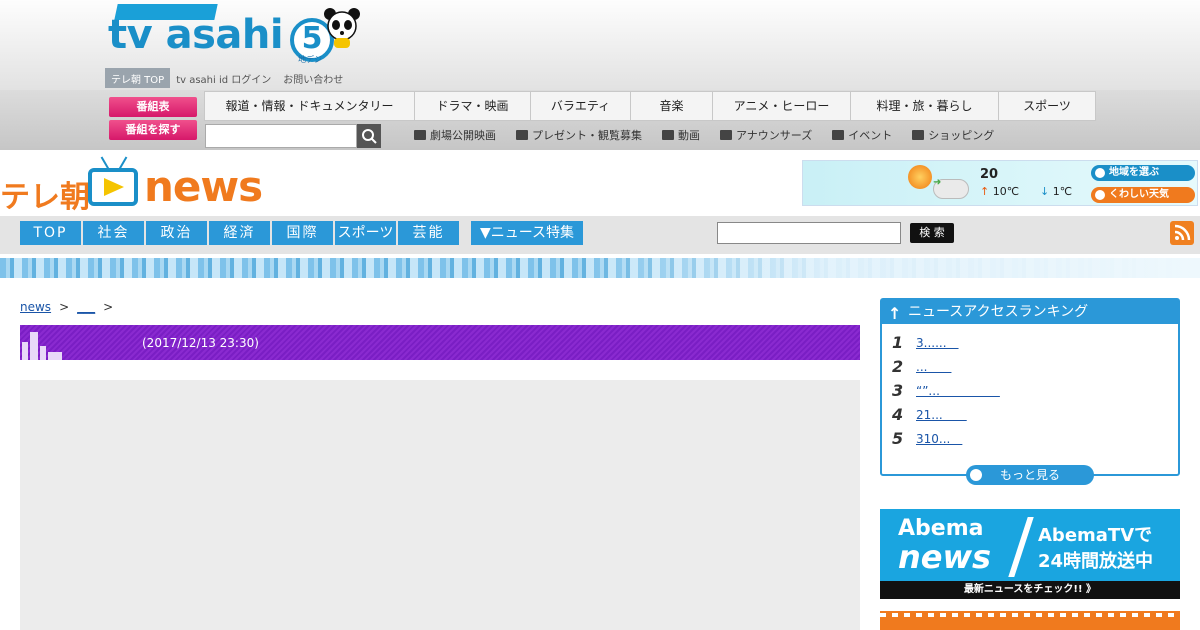  What do you see at coordinates (925, 106) in the screenshot?
I see `genre-cooking-tab: 料理・旅・暮らし` at bounding box center [925, 106].